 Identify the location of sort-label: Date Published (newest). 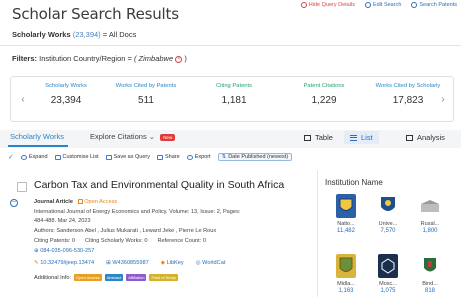
(258, 157).